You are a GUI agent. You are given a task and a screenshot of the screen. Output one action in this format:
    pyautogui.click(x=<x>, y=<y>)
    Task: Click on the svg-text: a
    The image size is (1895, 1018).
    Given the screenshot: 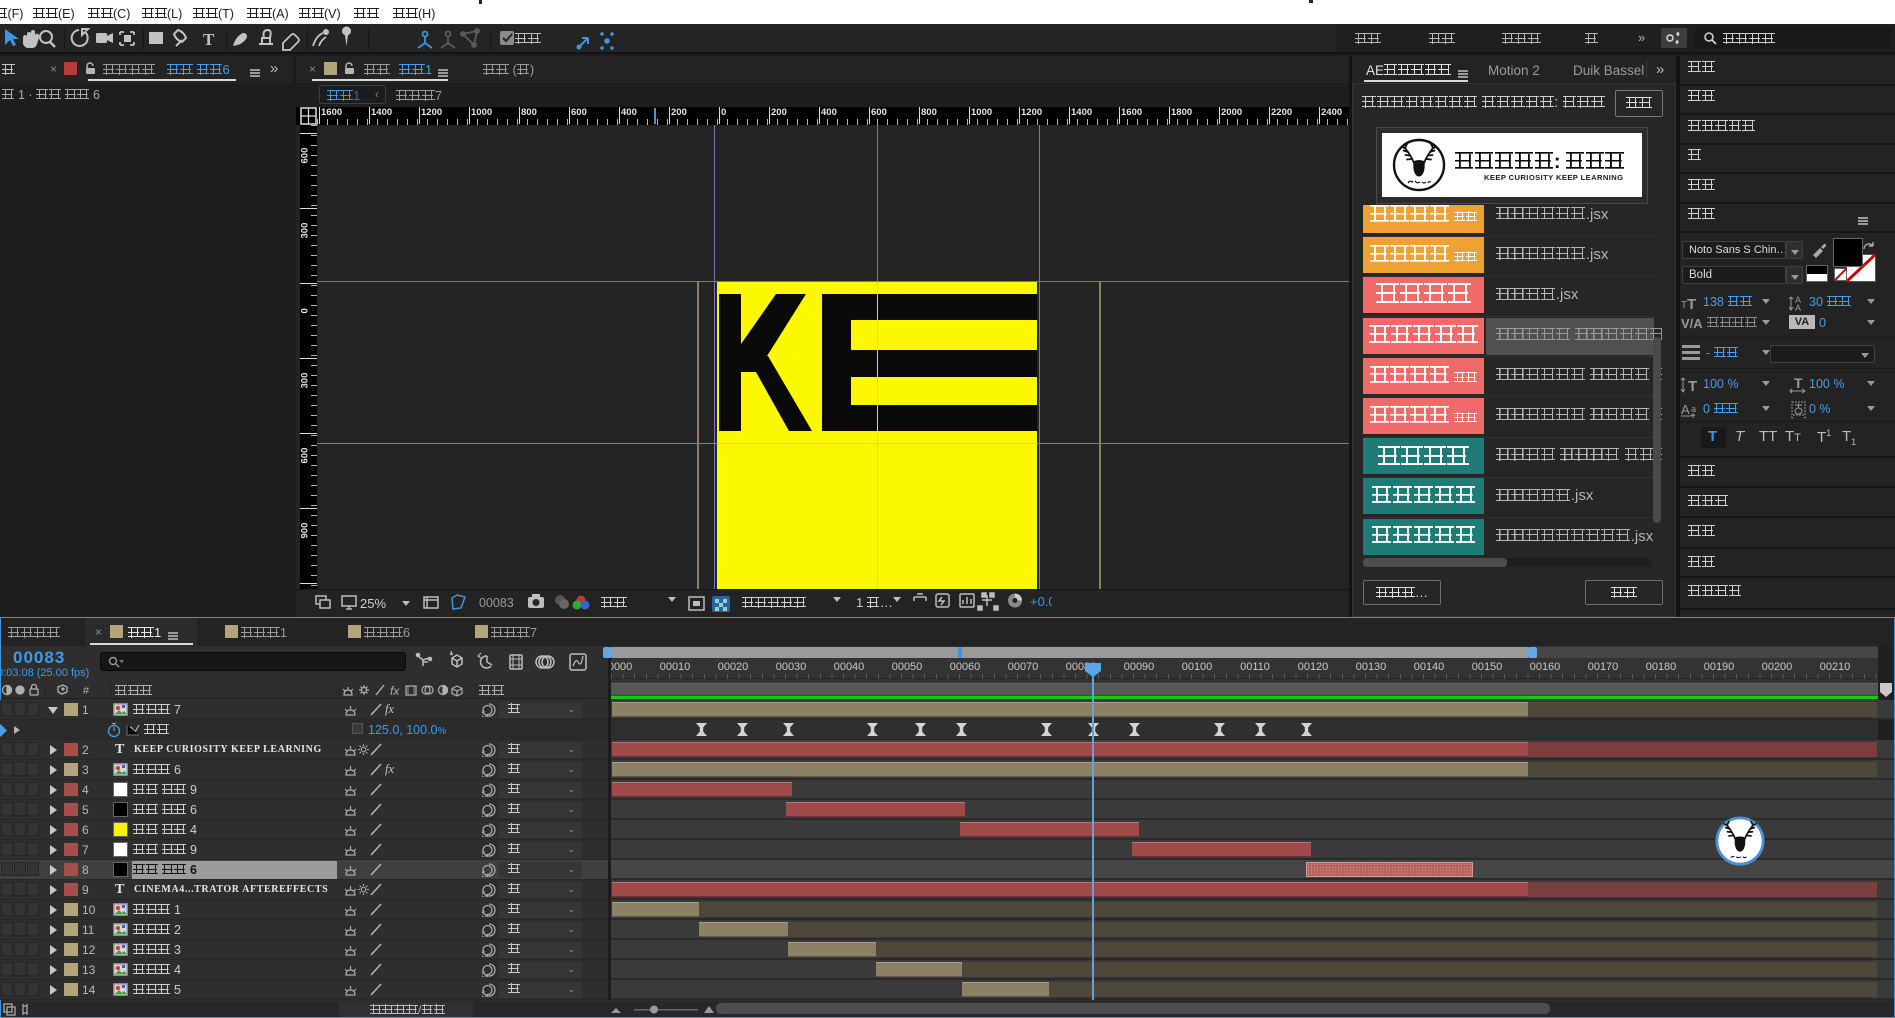 What is the action you would take?
    pyautogui.click(x=1693, y=409)
    